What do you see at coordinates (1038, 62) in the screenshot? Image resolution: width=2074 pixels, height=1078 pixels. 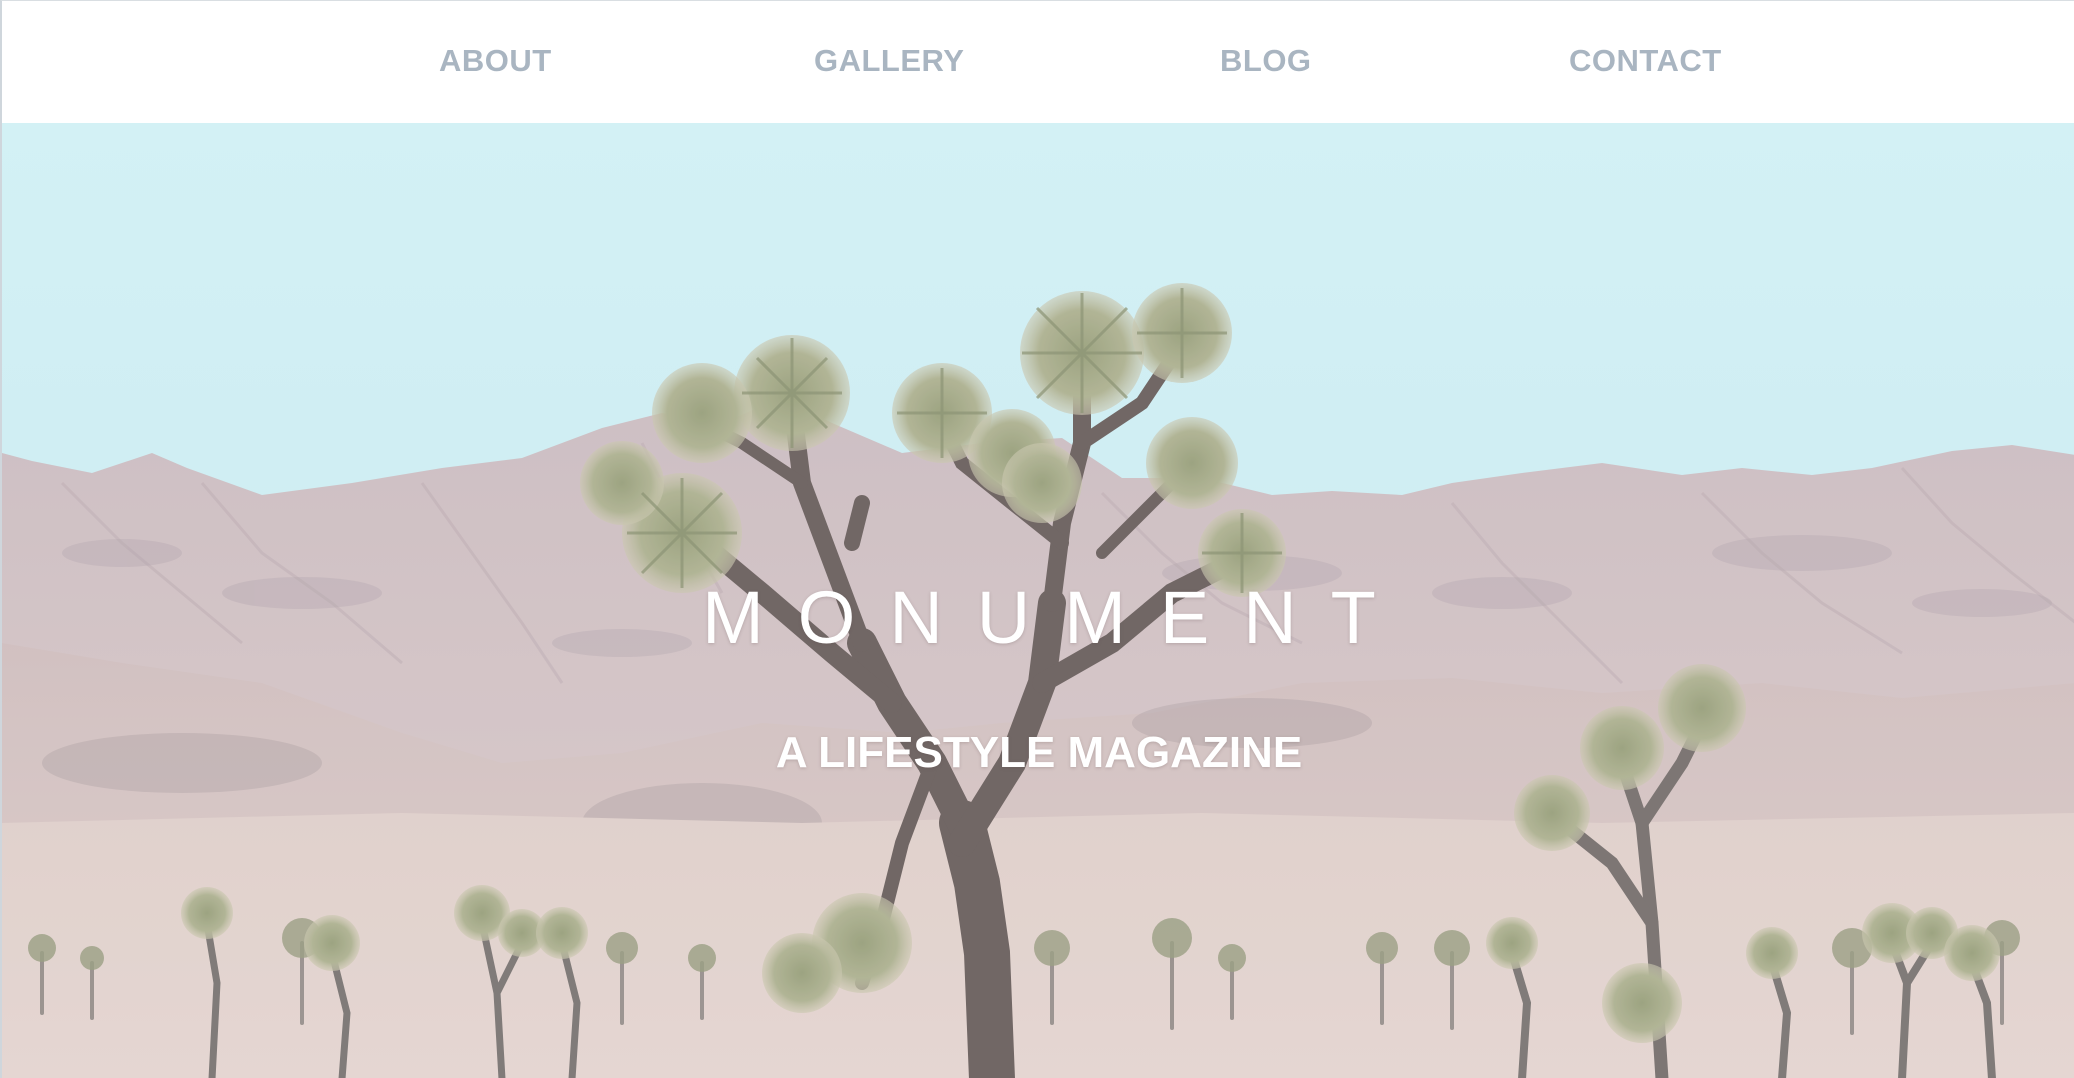 I see `top-navigation: ABOUT GALLERY BLOG CONTACT` at bounding box center [1038, 62].